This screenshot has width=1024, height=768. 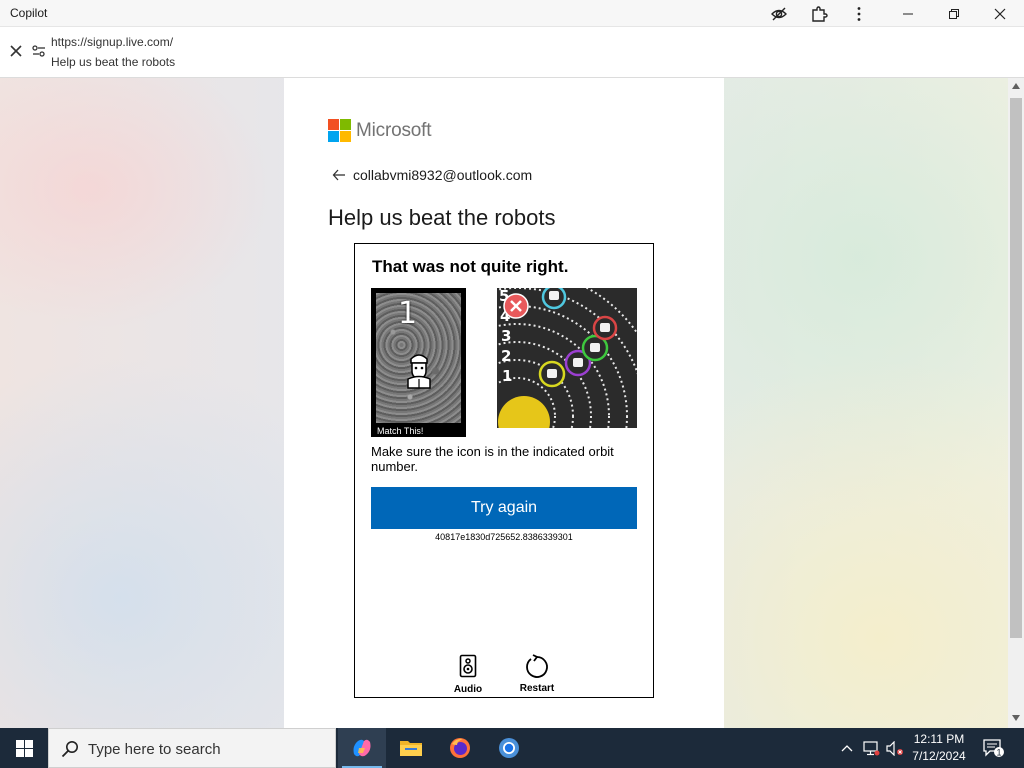 I want to click on try-again-button: Try again, so click(x=504, y=508).